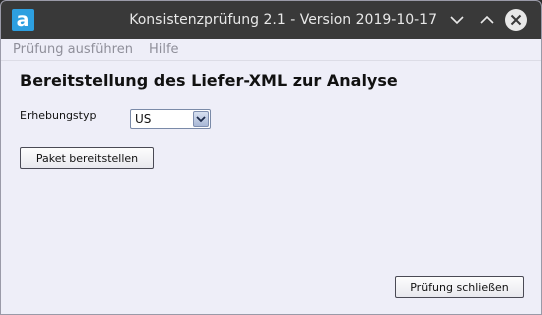  I want to click on dropdown-button, so click(201, 119).